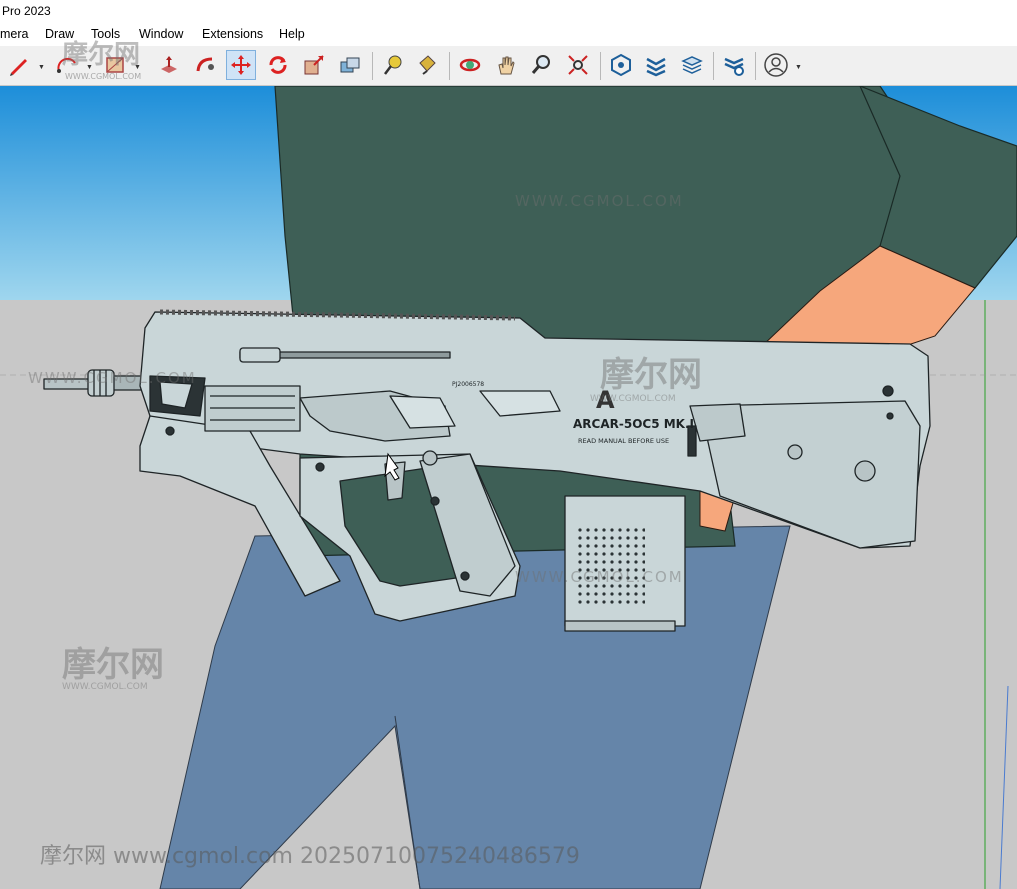 The image size is (1017, 889). I want to click on pencil-tool, so click(19, 65).